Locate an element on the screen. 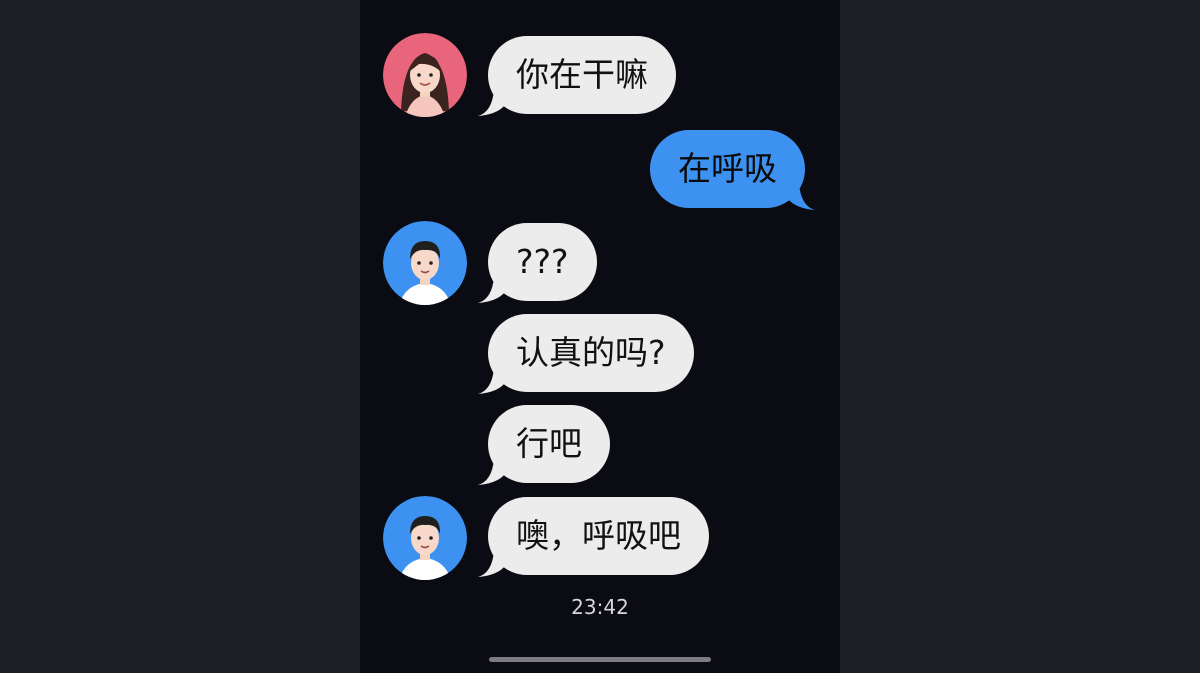  message-bubble-incoming: 你在干嘛 is located at coordinates (577, 76).